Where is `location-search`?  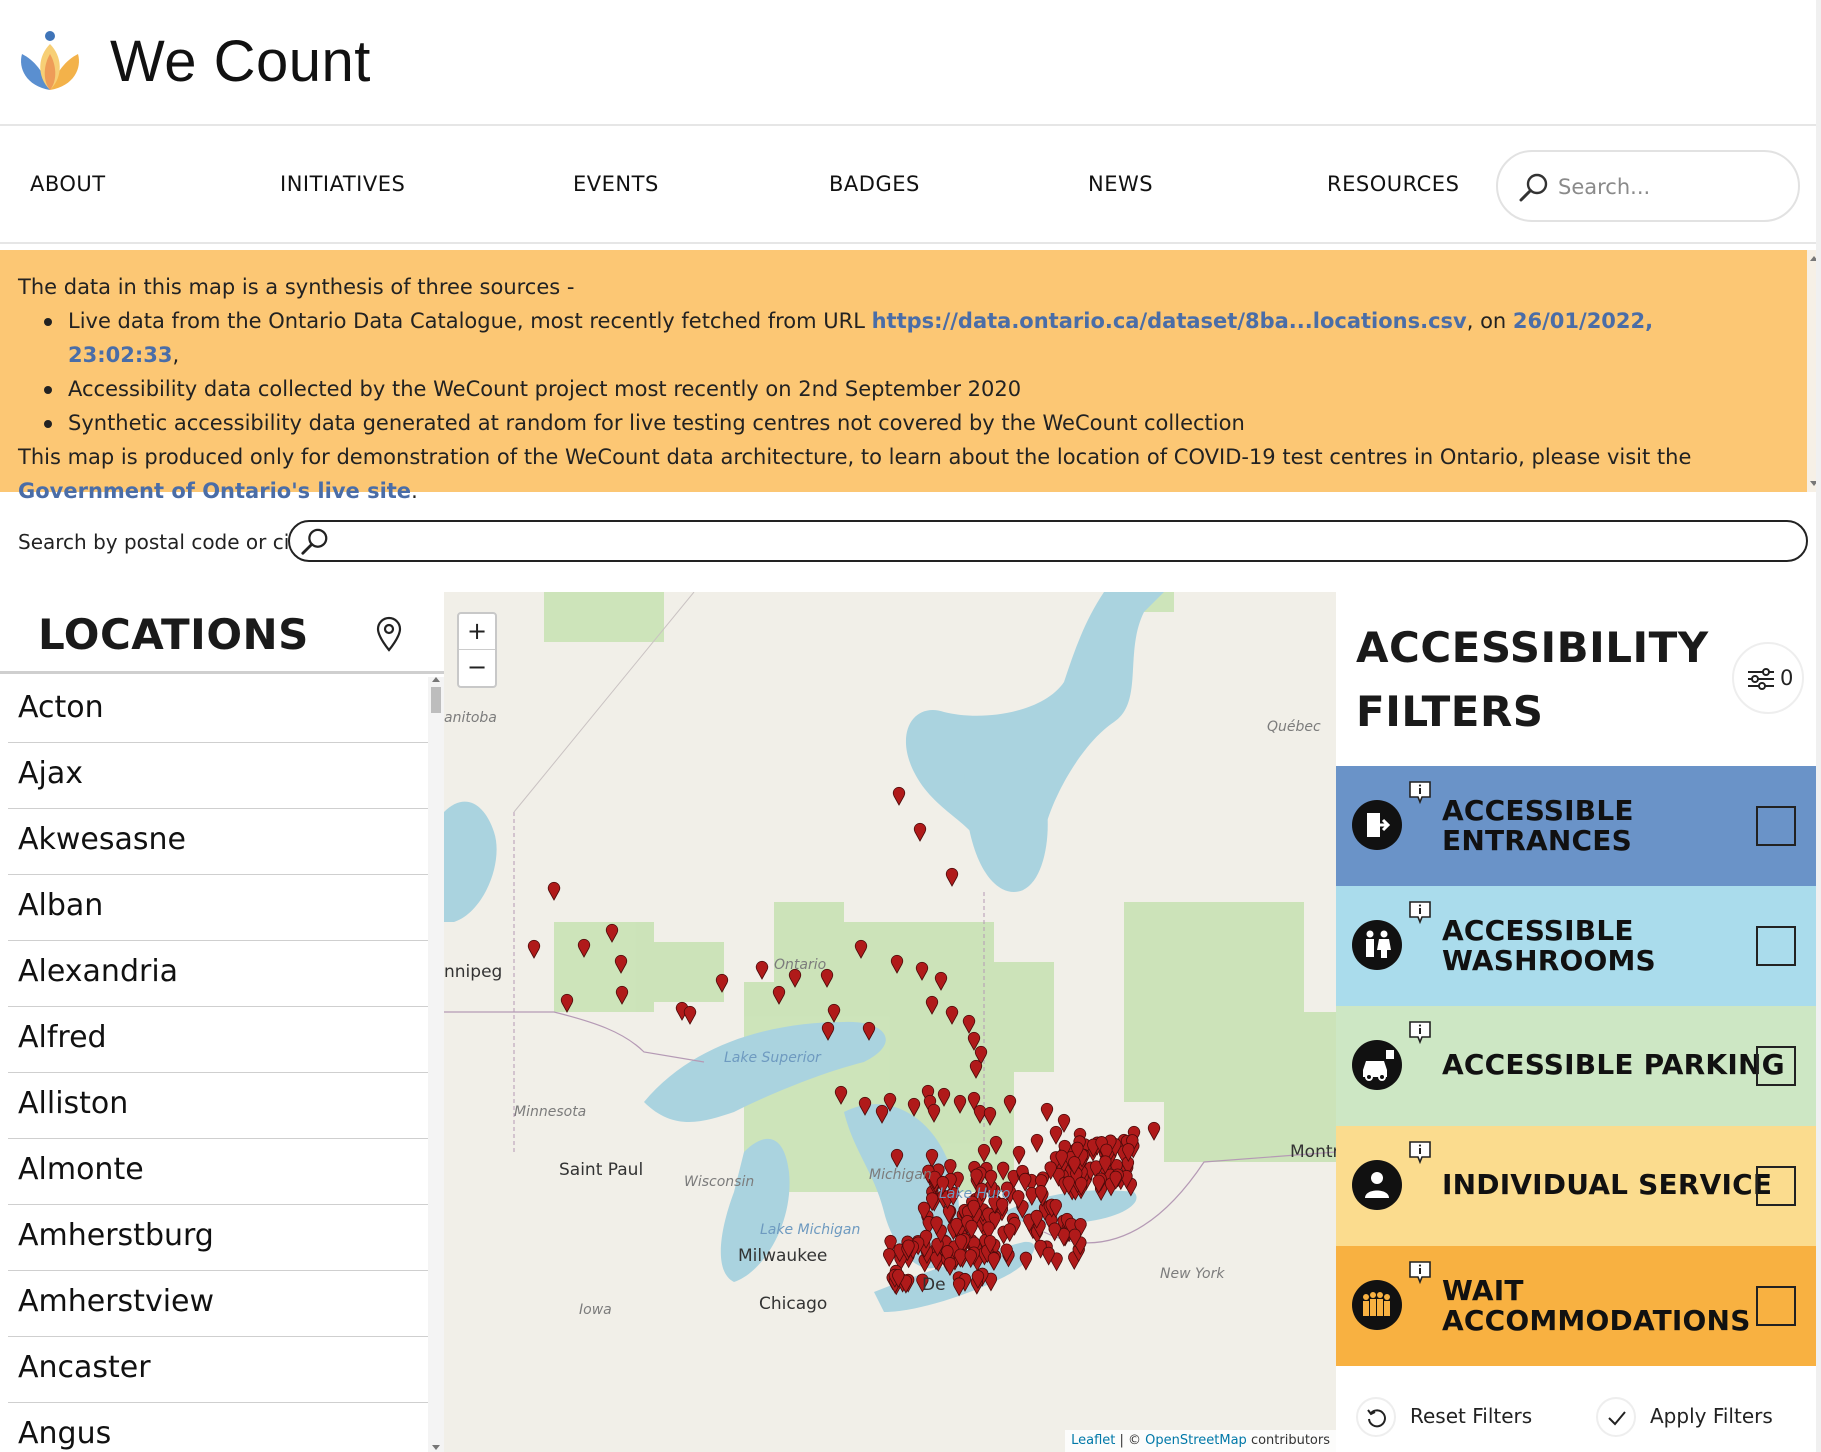 location-search is located at coordinates (1048, 541).